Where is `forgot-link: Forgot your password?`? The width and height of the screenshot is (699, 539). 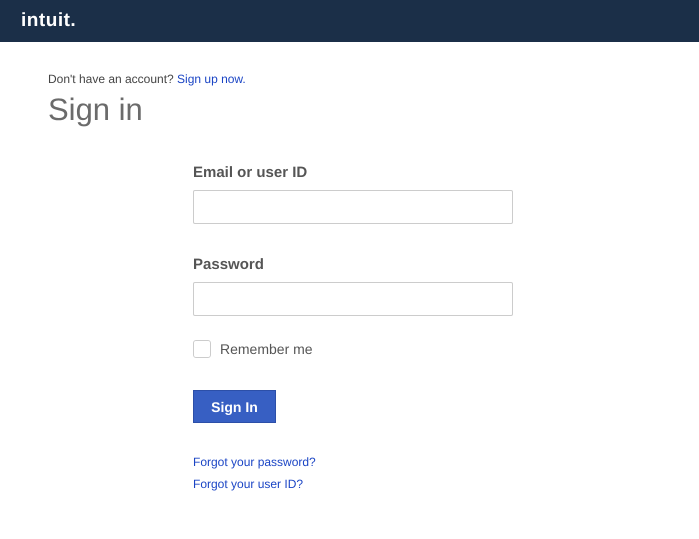 forgot-link: Forgot your password? is located at coordinates (254, 462).